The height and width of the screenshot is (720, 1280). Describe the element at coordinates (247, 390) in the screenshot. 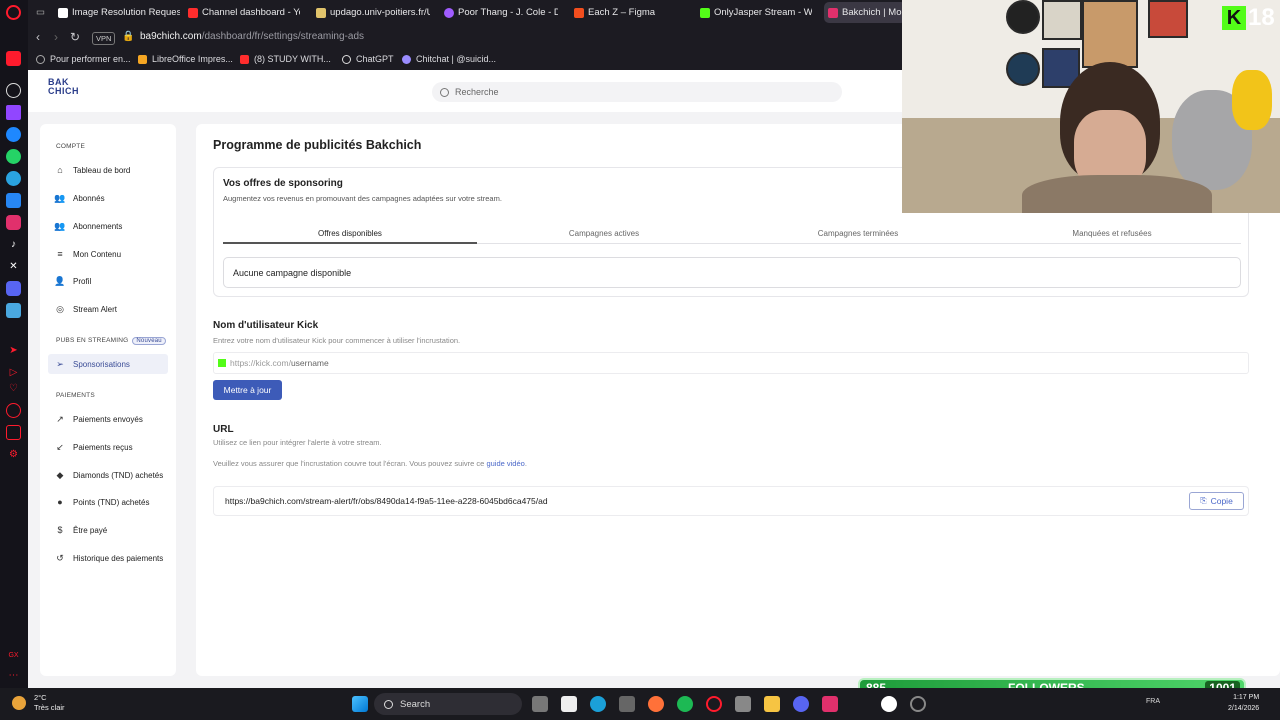

I see `update-button: Mettre à jour` at that location.